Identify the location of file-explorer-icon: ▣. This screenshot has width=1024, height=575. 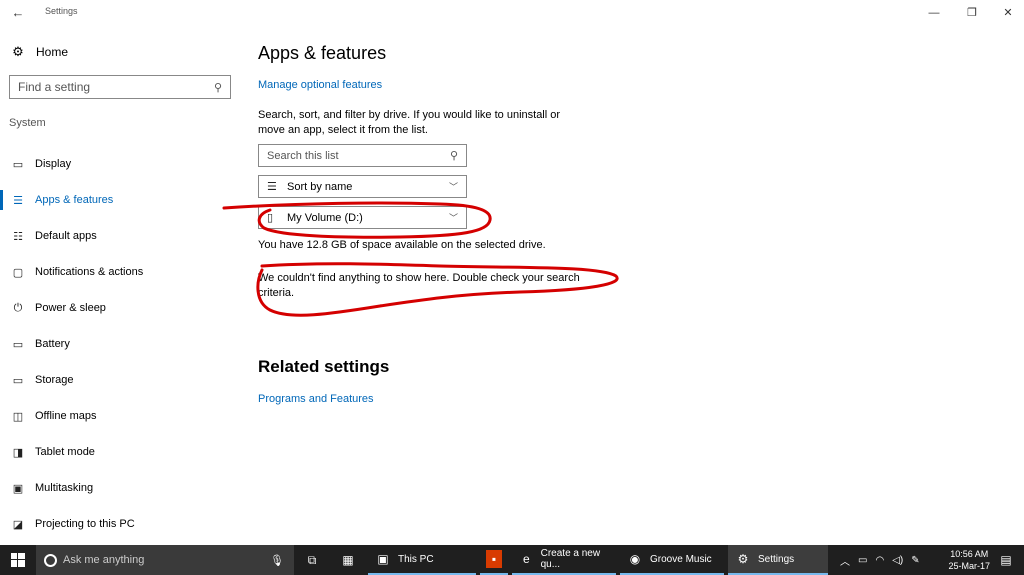
(383, 559).